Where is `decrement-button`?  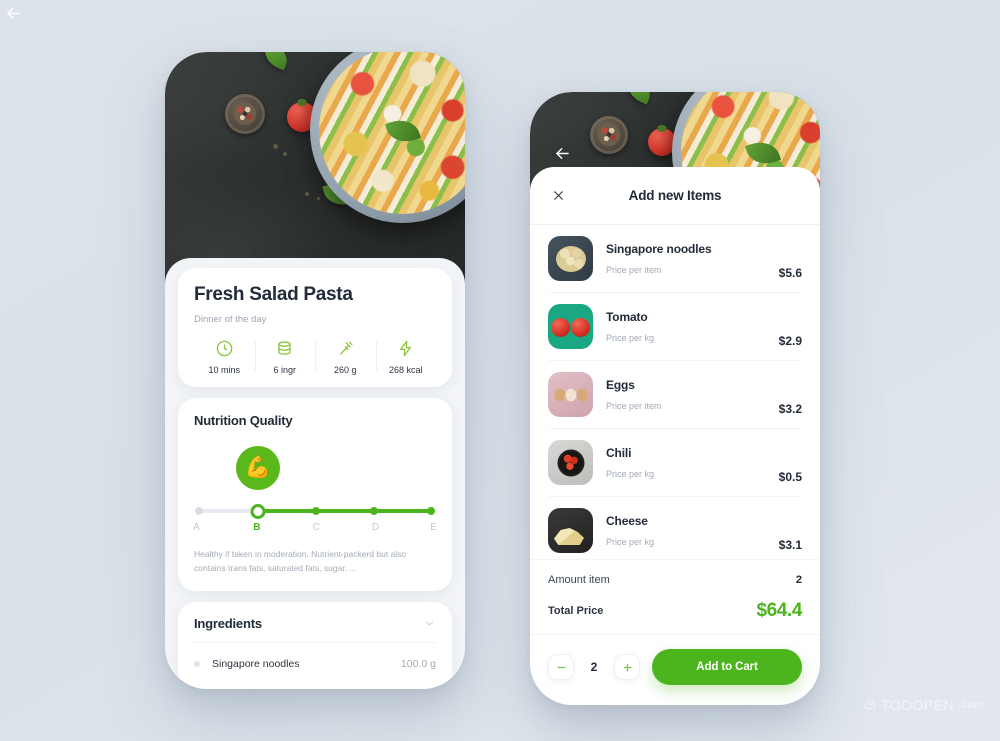 decrement-button is located at coordinates (561, 667).